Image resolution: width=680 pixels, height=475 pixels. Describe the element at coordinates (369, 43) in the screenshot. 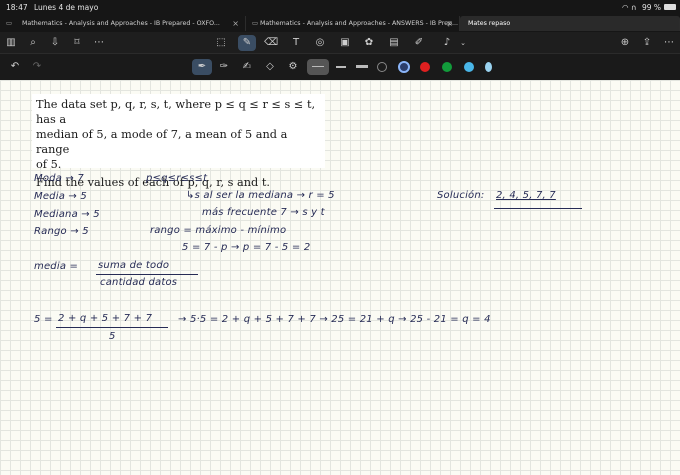

I see `elements-icon: ✿` at that location.